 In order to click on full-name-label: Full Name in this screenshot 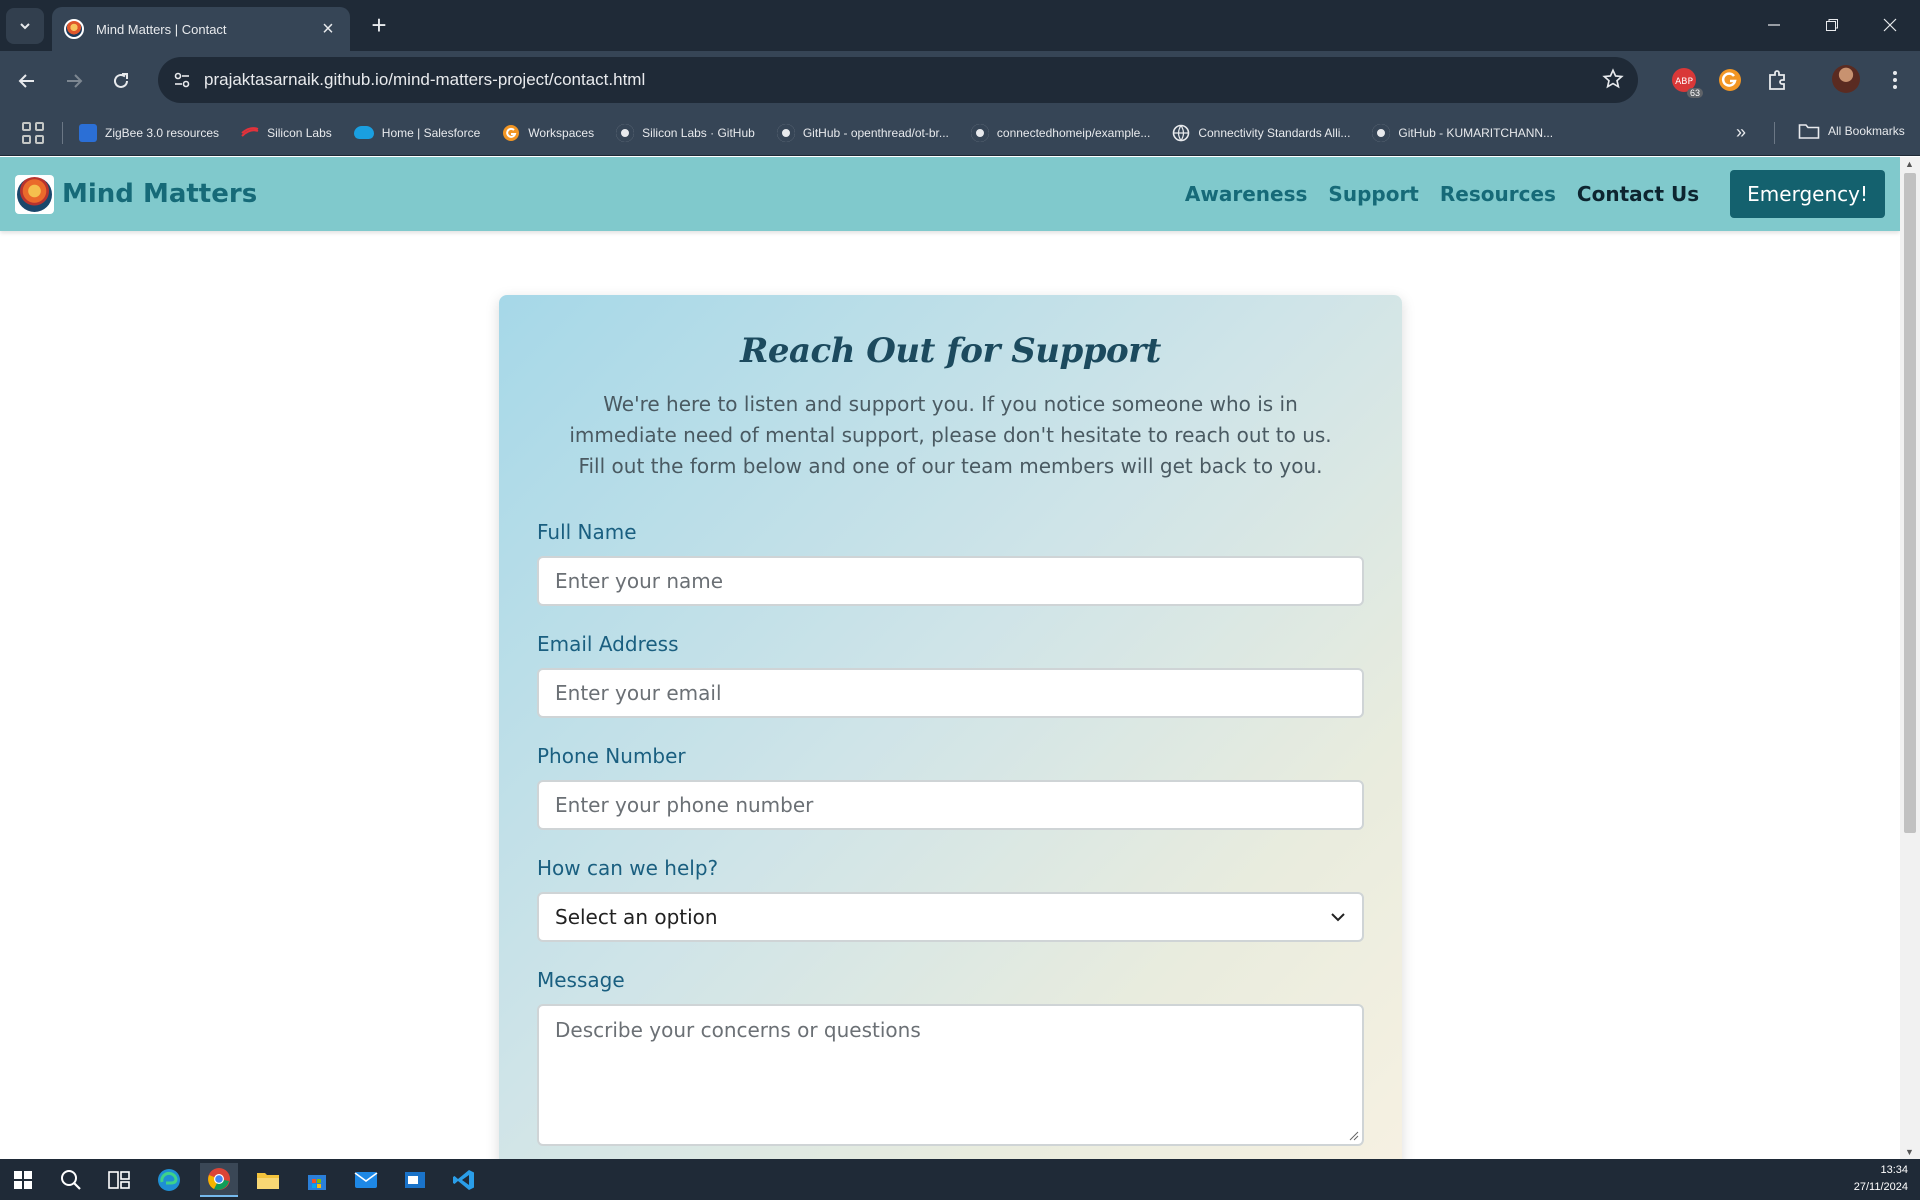, I will do `click(587, 532)`.